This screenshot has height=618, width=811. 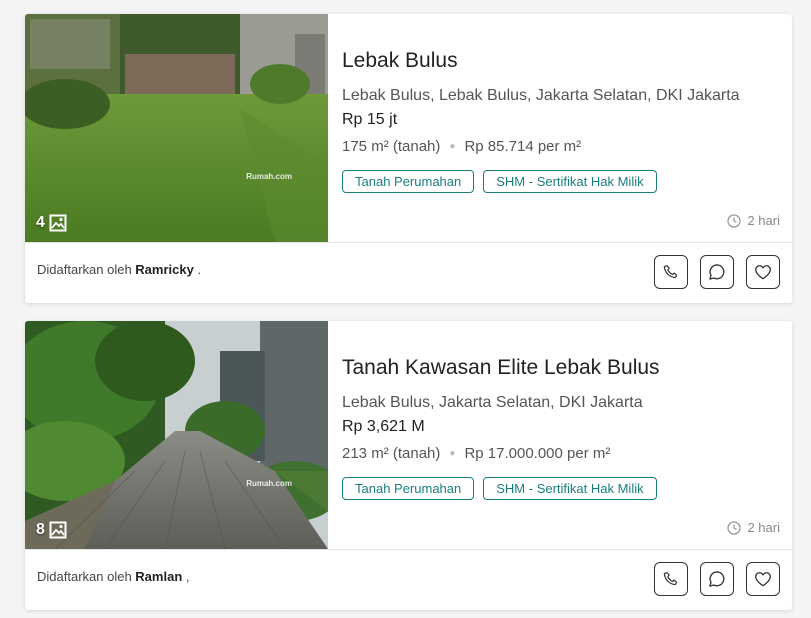 I want to click on area-row: 213 m² (tanah) ● Rp 17.000.000 per m², so click(x=476, y=453).